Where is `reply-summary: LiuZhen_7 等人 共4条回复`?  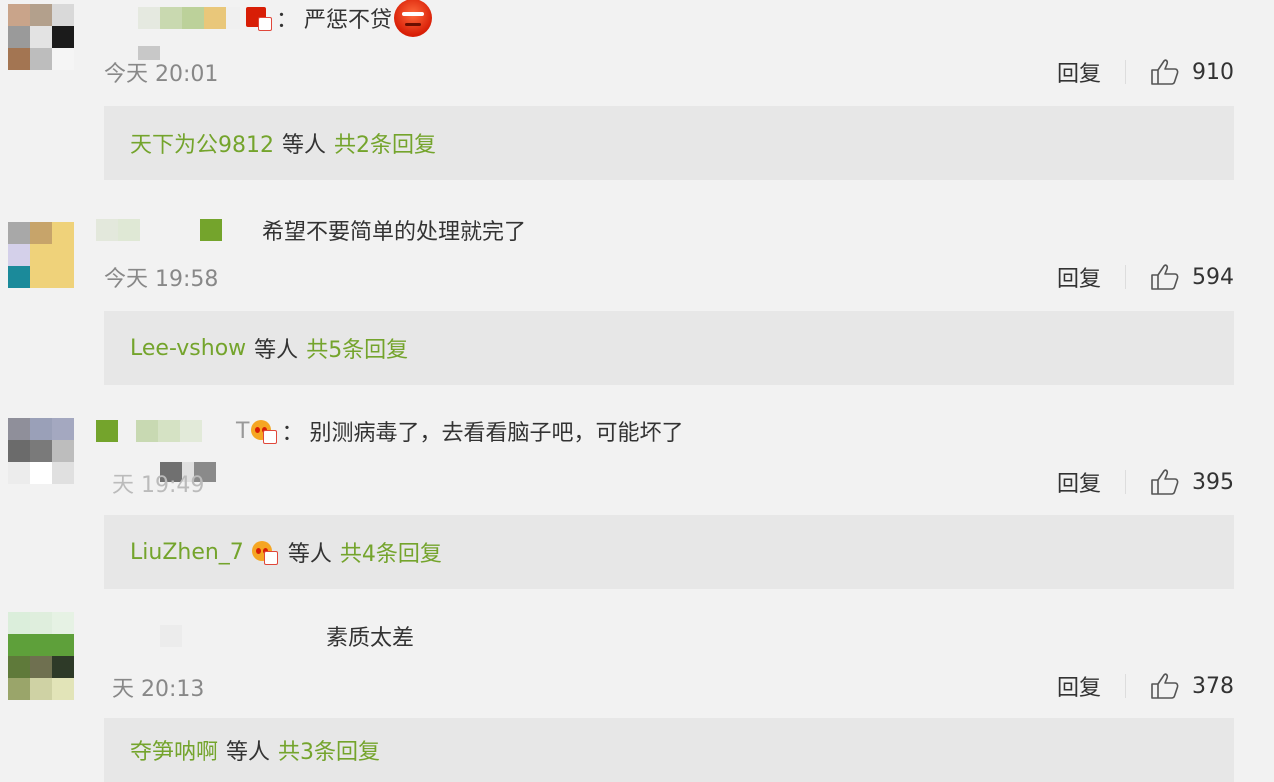
reply-summary: LiuZhen_7 等人 共4条回复 is located at coordinates (669, 552).